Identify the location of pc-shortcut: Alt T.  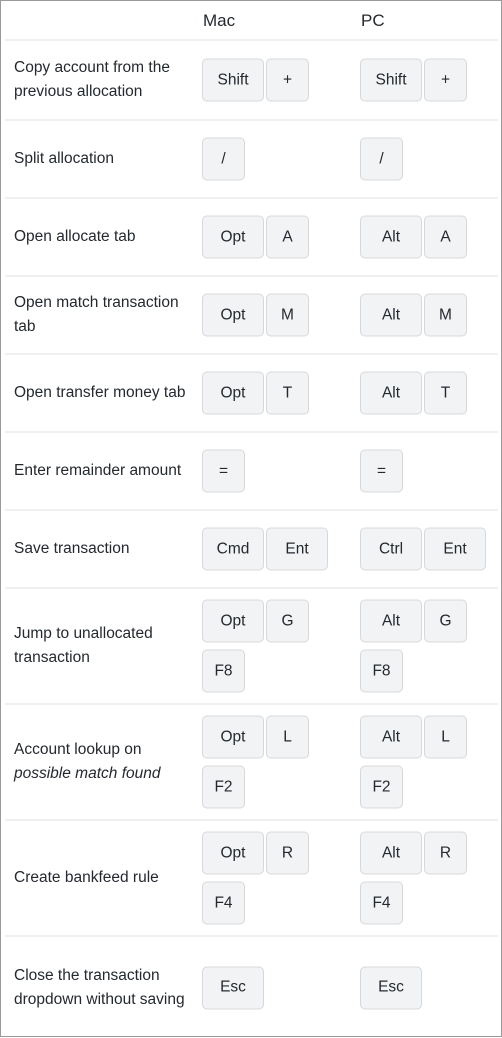
(413, 393).